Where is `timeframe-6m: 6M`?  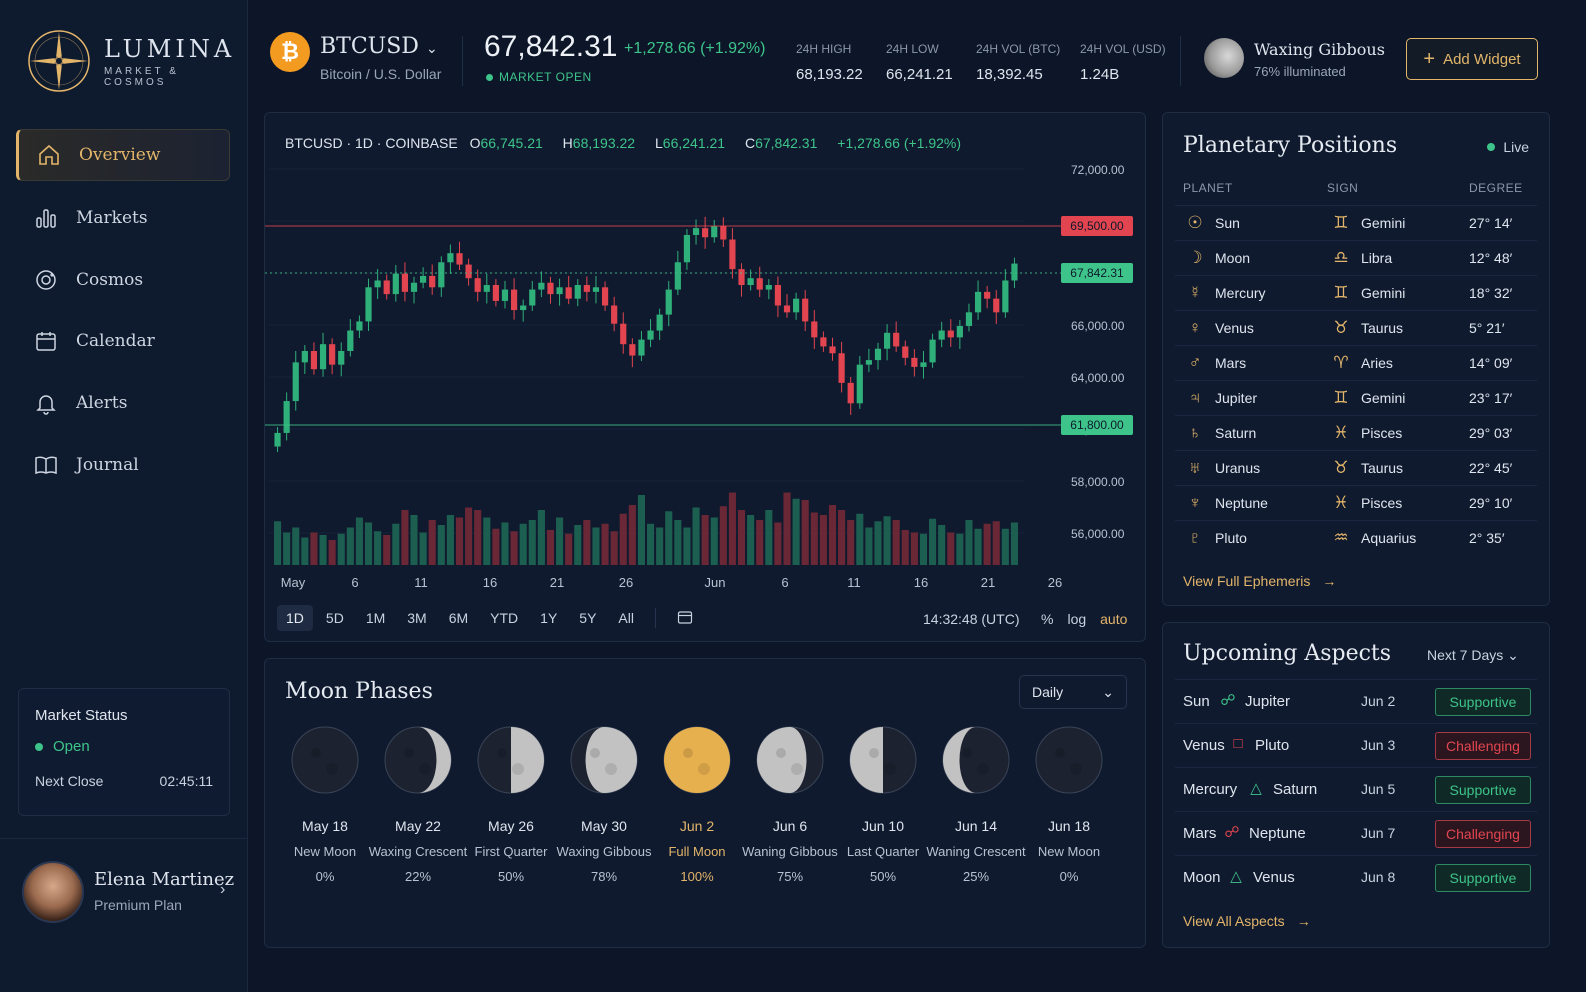 timeframe-6m: 6M is located at coordinates (458, 618).